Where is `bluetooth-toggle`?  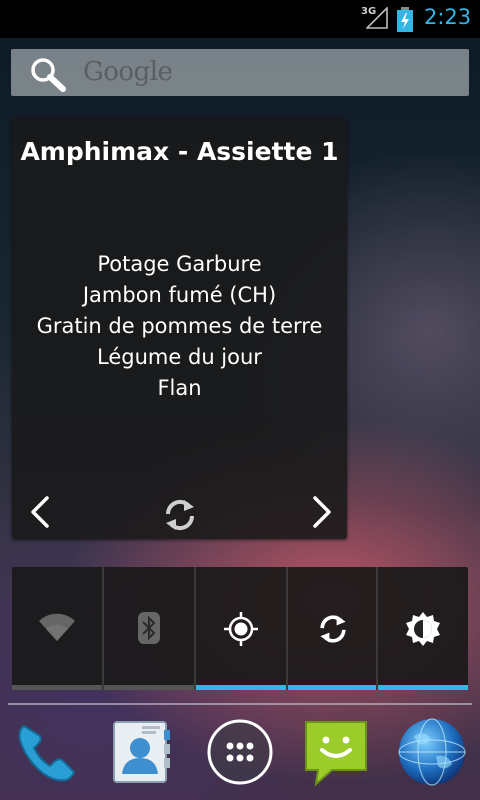
bluetooth-toggle is located at coordinates (149, 628).